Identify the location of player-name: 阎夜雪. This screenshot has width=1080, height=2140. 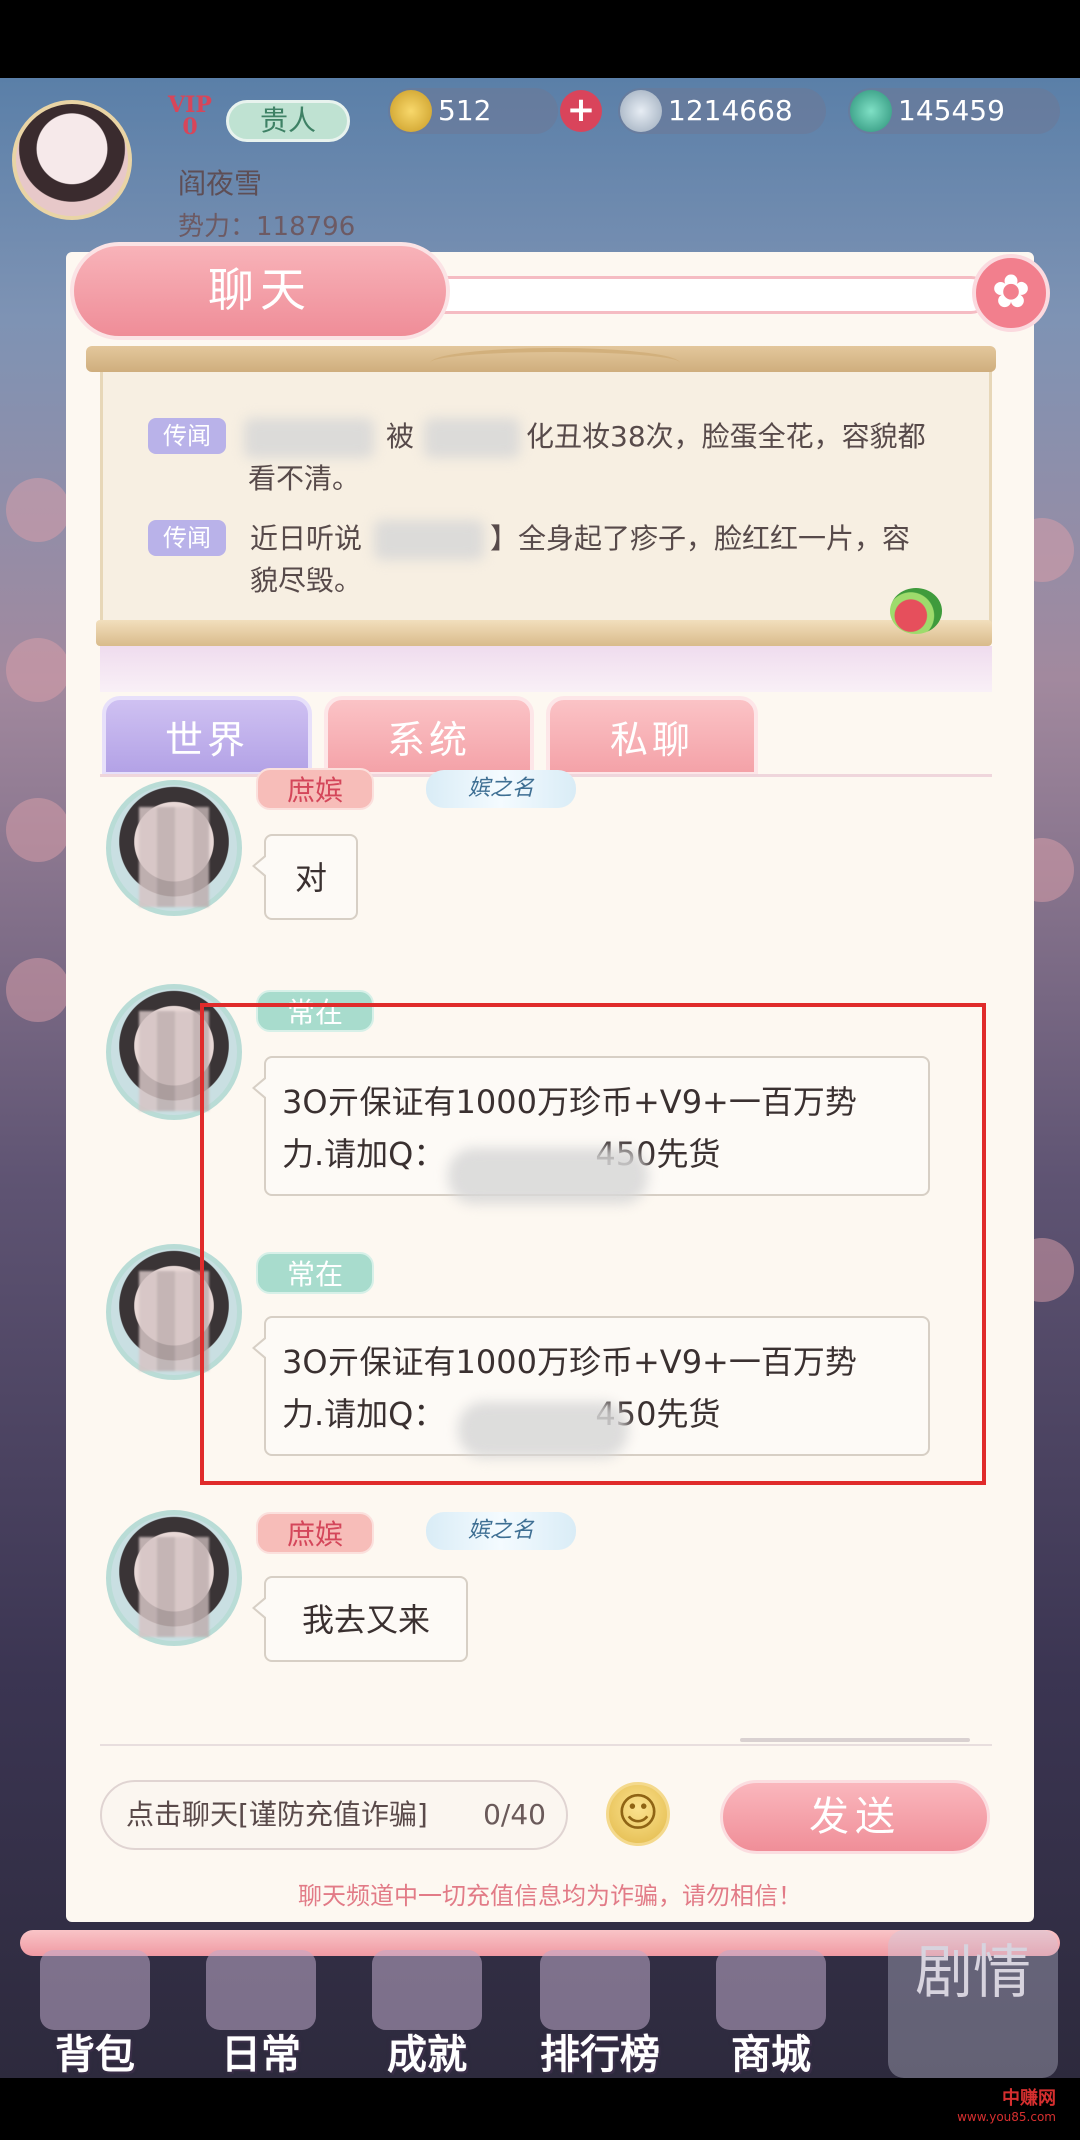
(220, 183).